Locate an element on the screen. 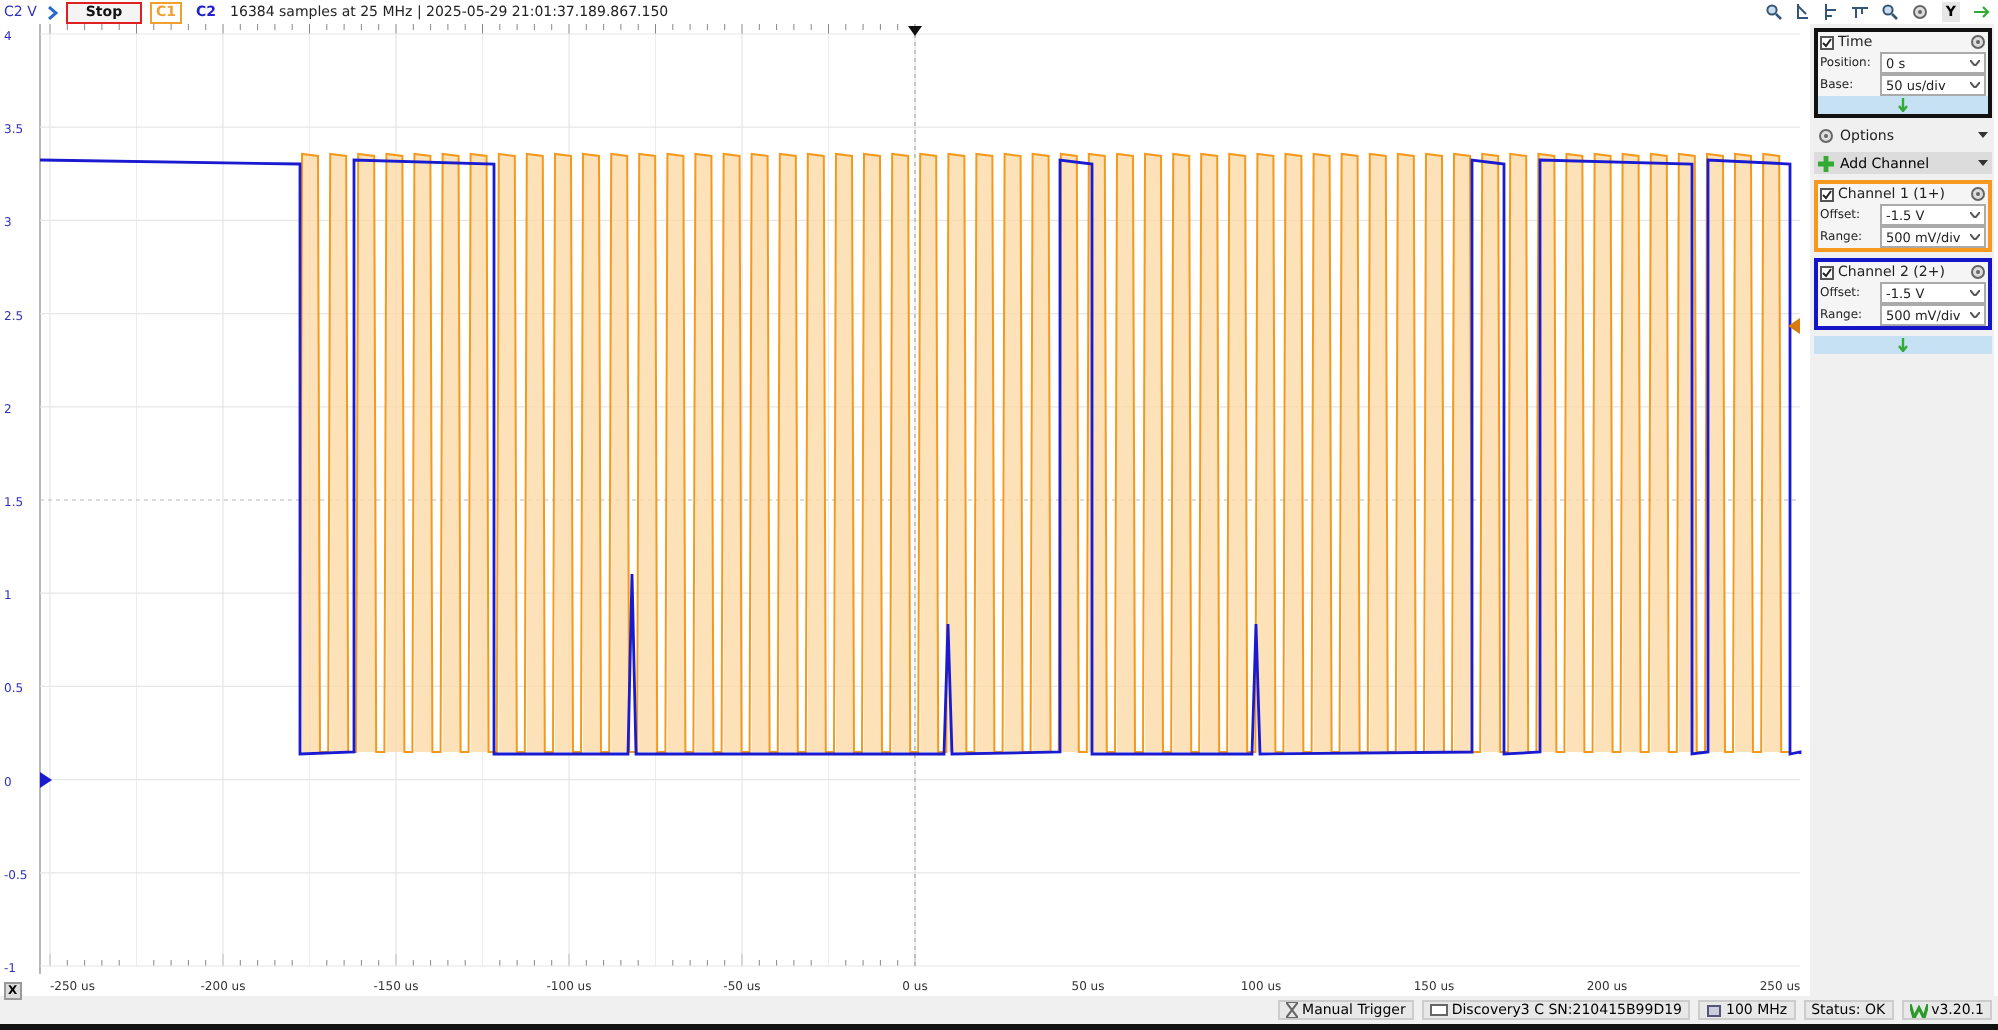 This screenshot has height=1030, width=1998. plus-icon is located at coordinates (1826, 163).